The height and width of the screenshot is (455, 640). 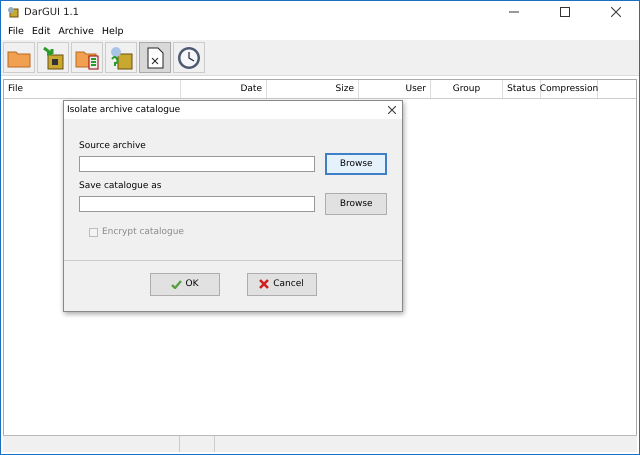 I want to click on app-icon, so click(x=13, y=12).